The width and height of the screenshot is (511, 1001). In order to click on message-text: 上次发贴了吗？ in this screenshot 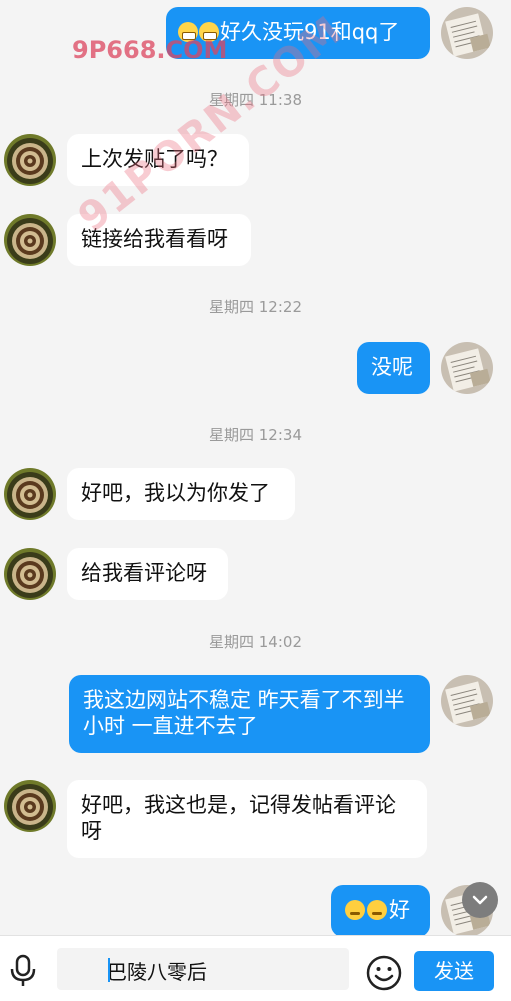, I will do `click(154, 159)`.